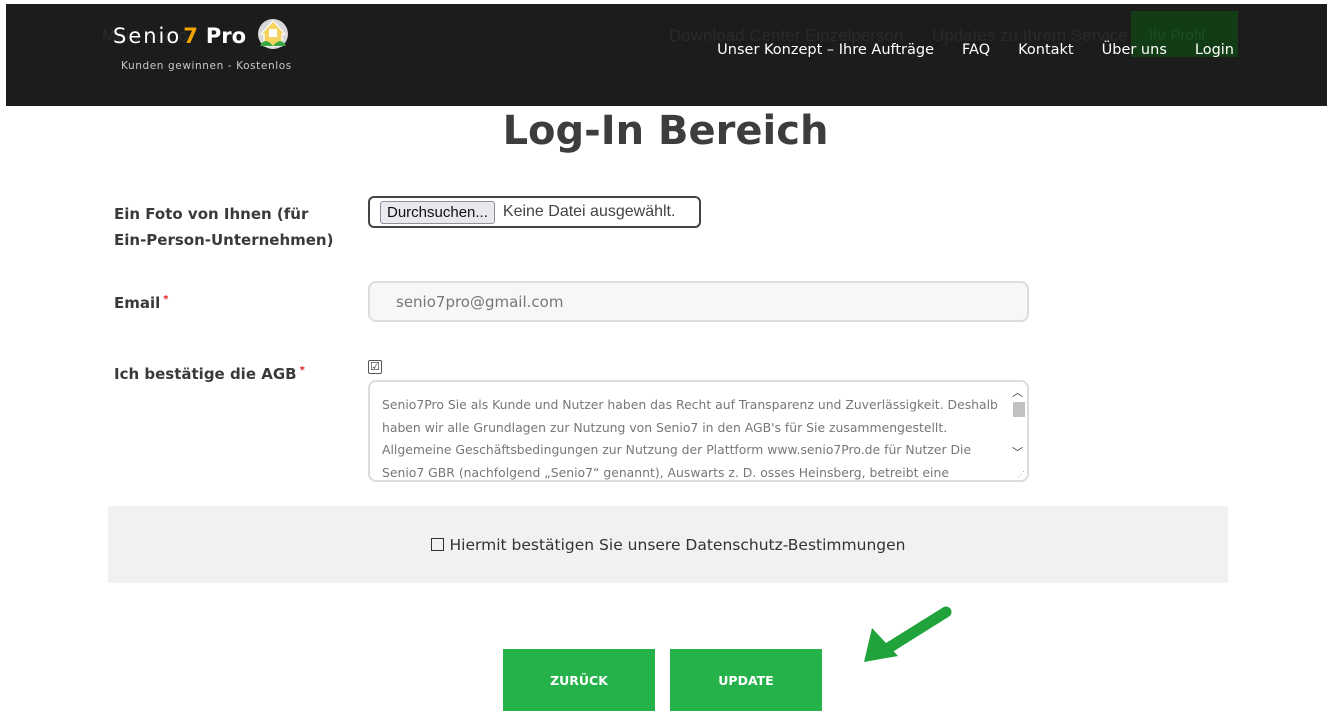  What do you see at coordinates (205, 374) in the screenshot?
I see `agb-label-text: Ich bestätige die AGB` at bounding box center [205, 374].